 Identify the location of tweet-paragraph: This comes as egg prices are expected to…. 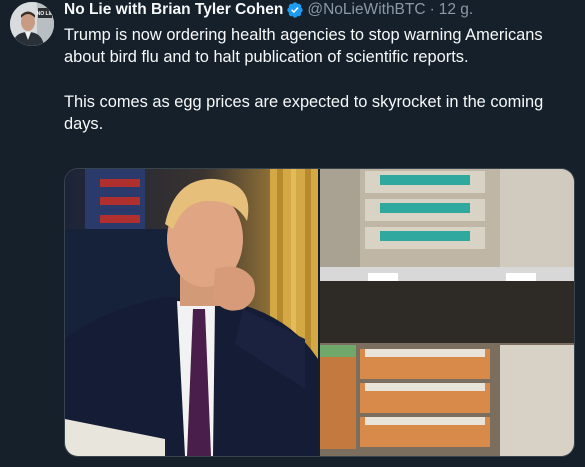
(304, 113).